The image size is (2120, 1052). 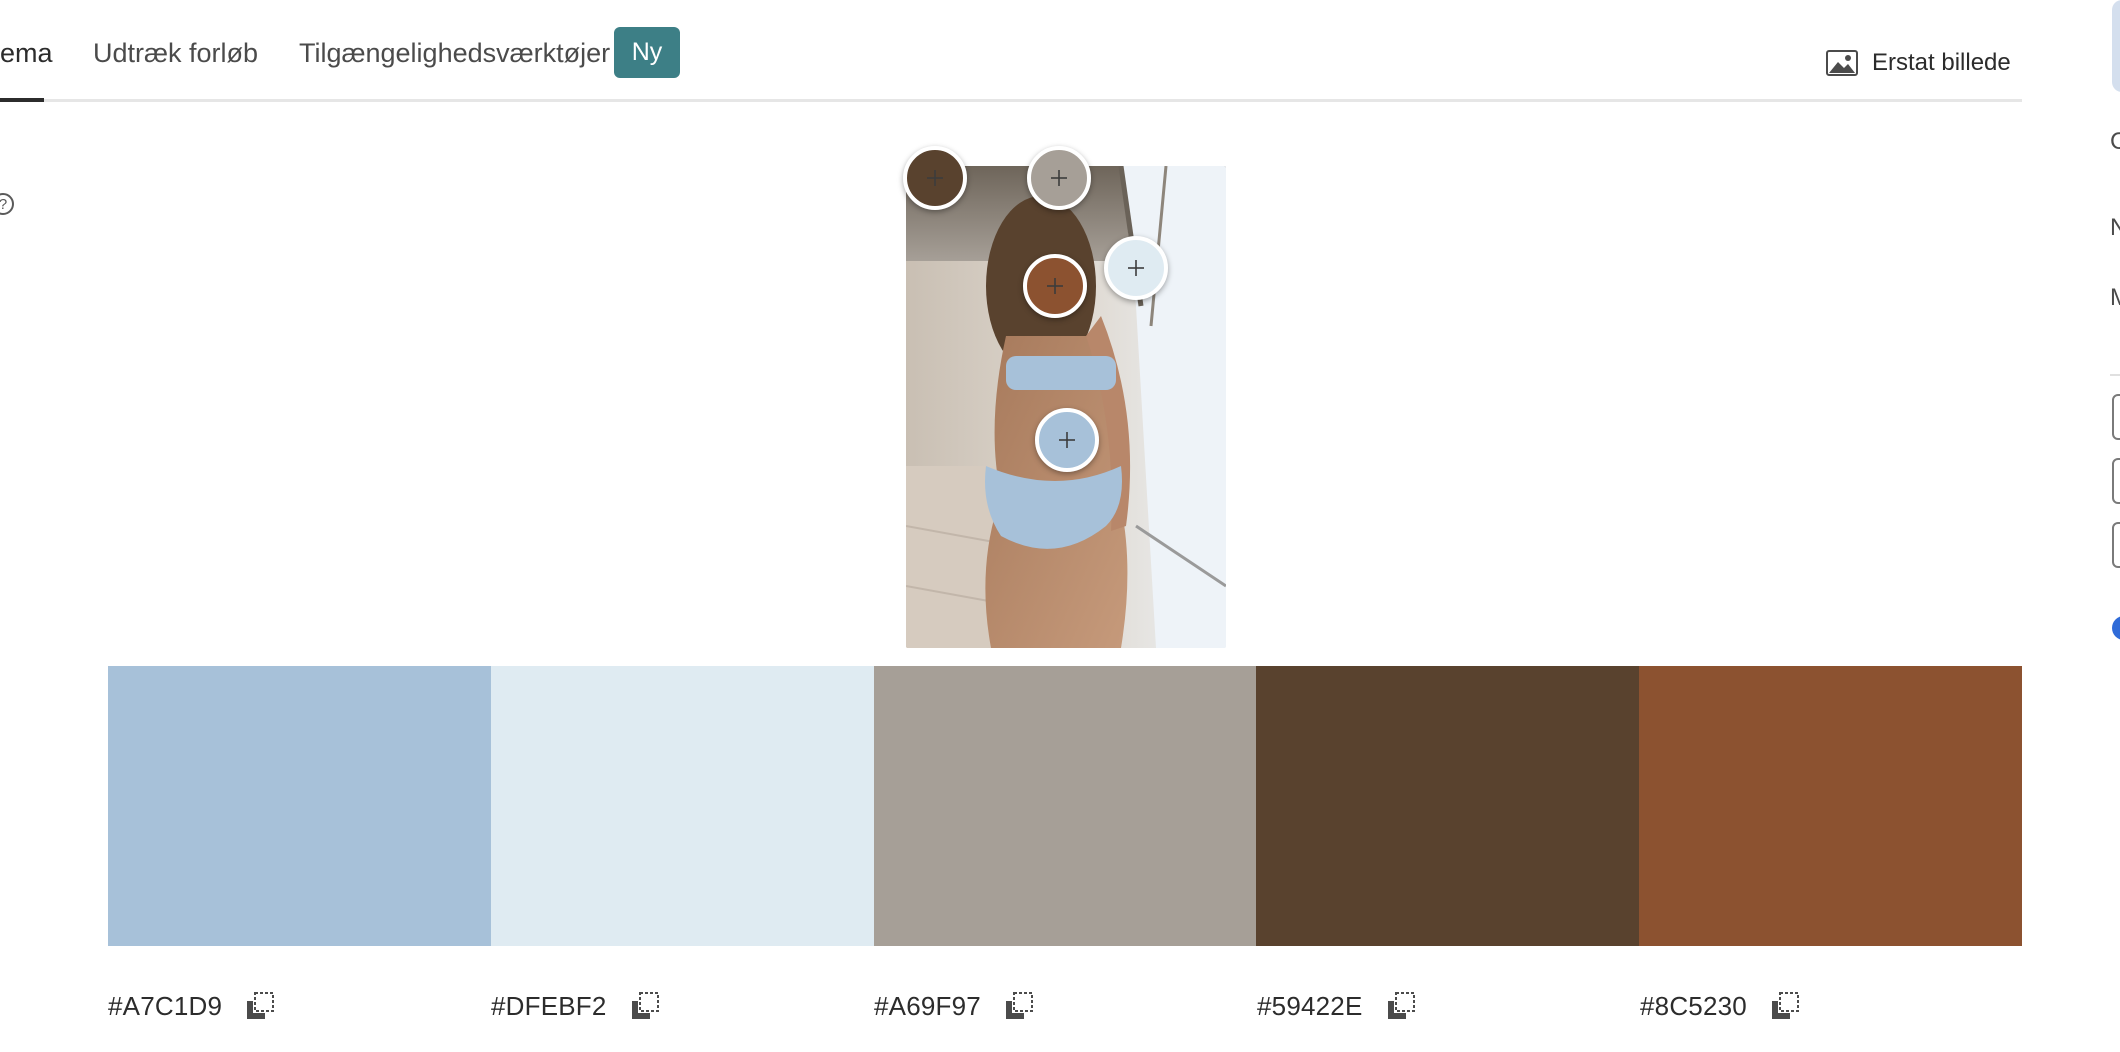 I want to click on right-side-panel: C N M, so click(x=2114, y=526).